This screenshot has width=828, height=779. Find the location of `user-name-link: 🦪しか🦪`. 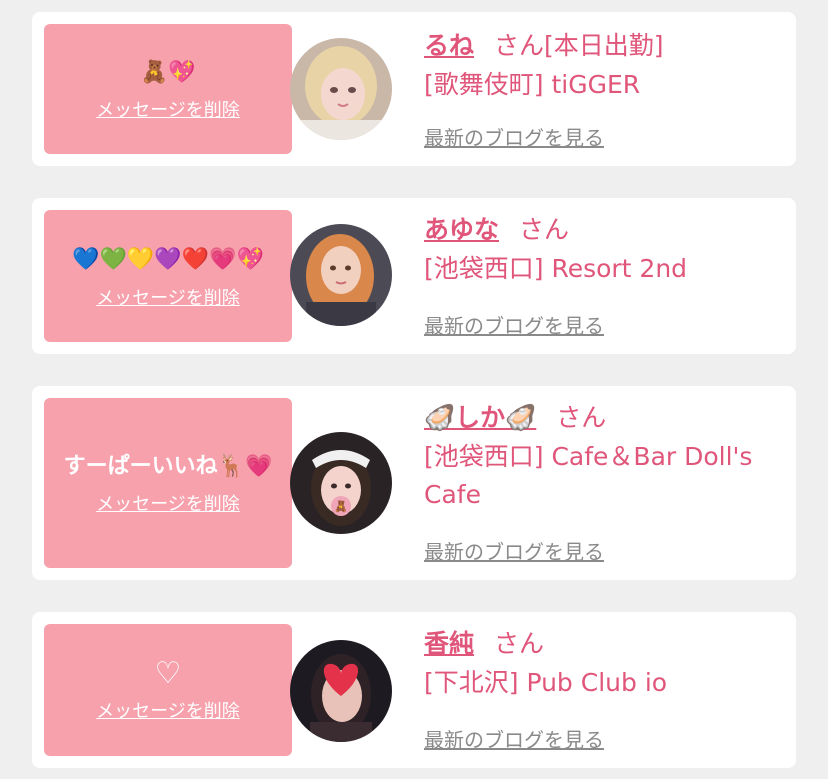

user-name-link: 🦪しか🦪 is located at coordinates (480, 417).